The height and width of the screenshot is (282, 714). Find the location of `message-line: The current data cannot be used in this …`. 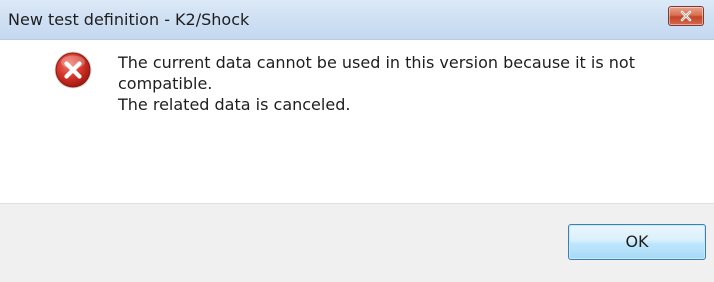

message-line: The current data cannot be used in this … is located at coordinates (376, 62).